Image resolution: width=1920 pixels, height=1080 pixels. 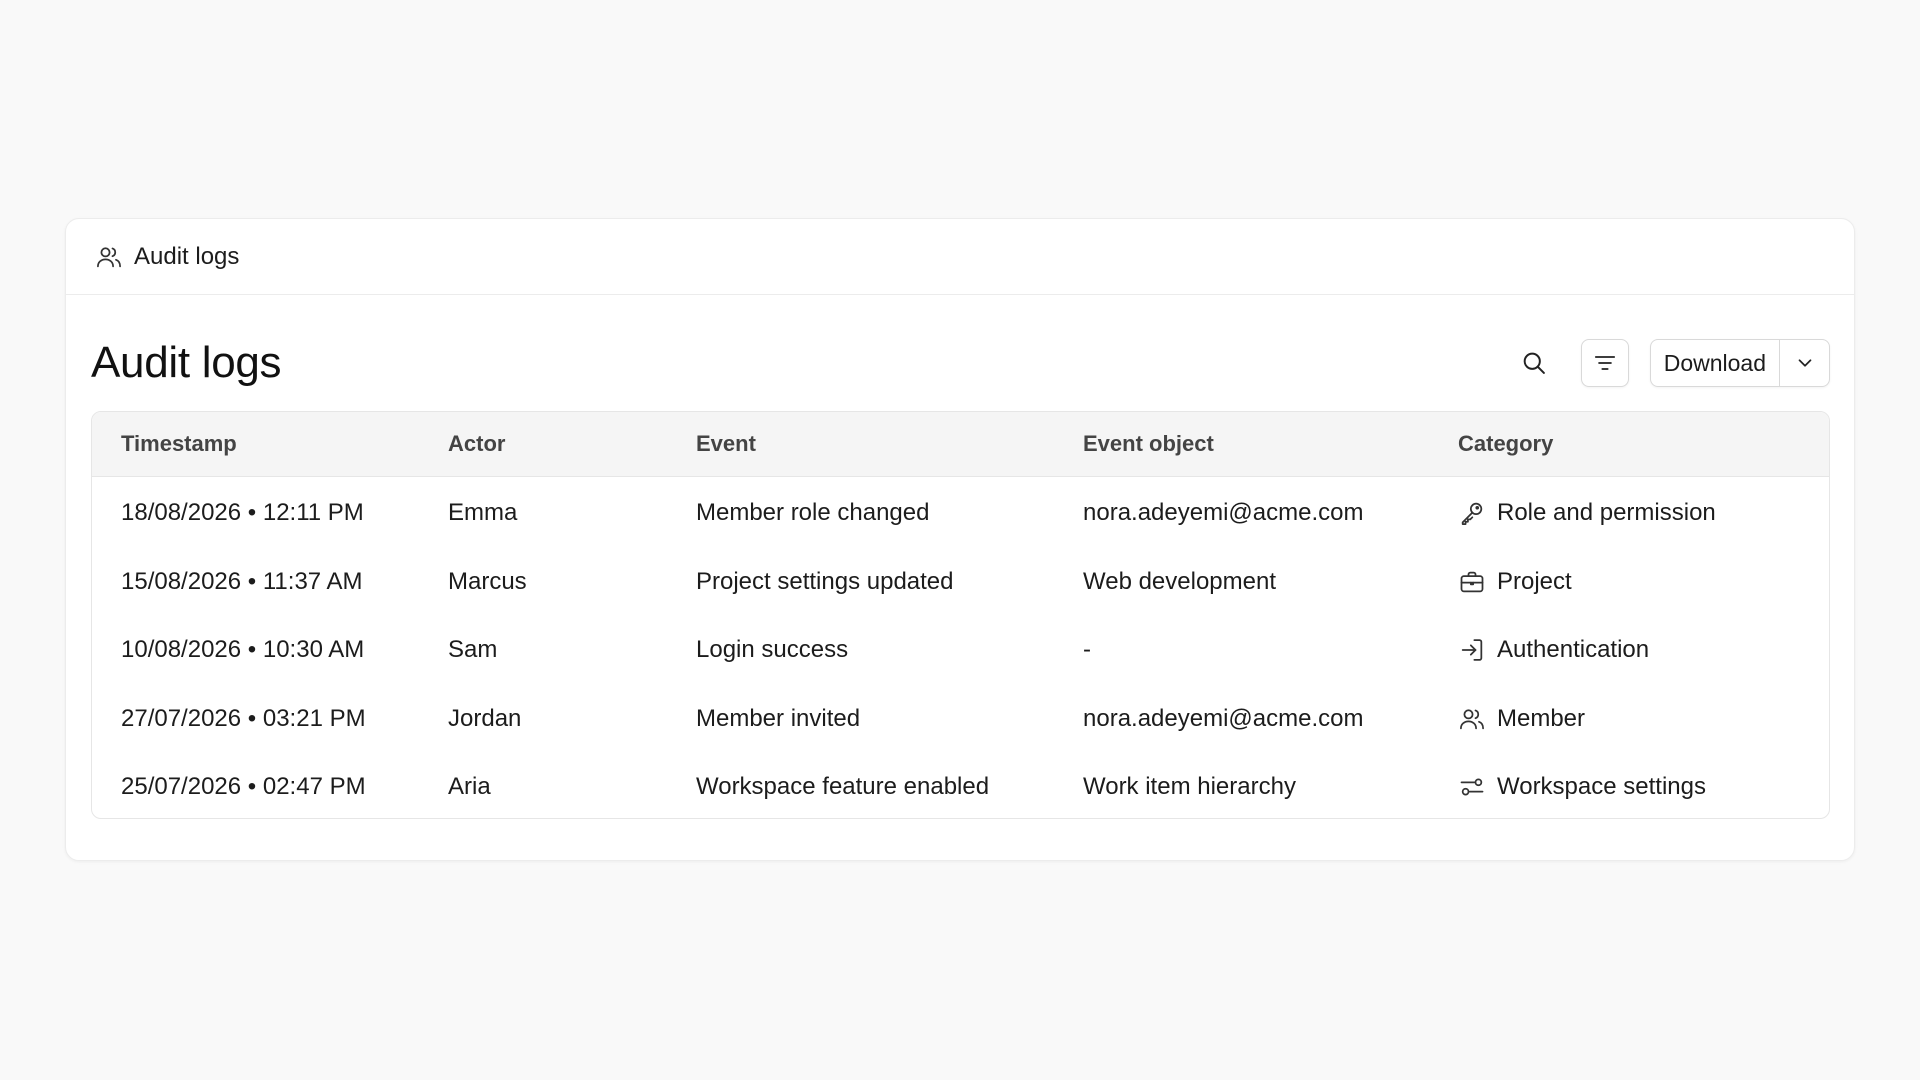 I want to click on download-options-button, so click(x=1804, y=363).